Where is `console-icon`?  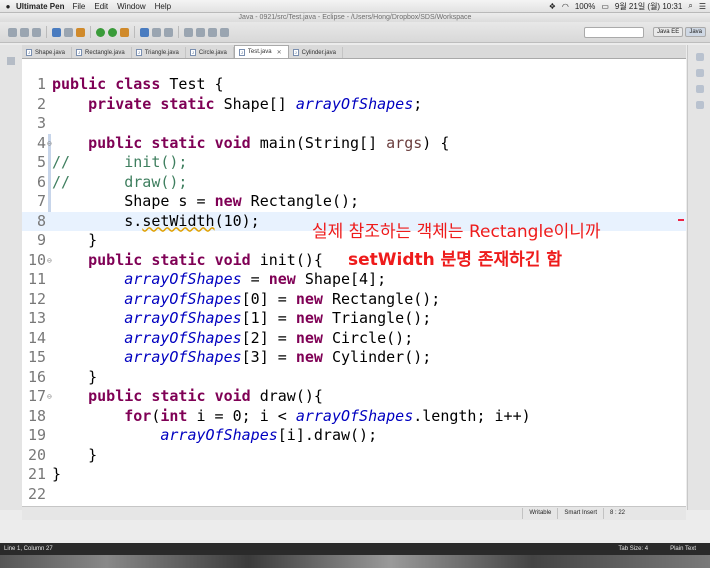 console-icon is located at coordinates (699, 105).